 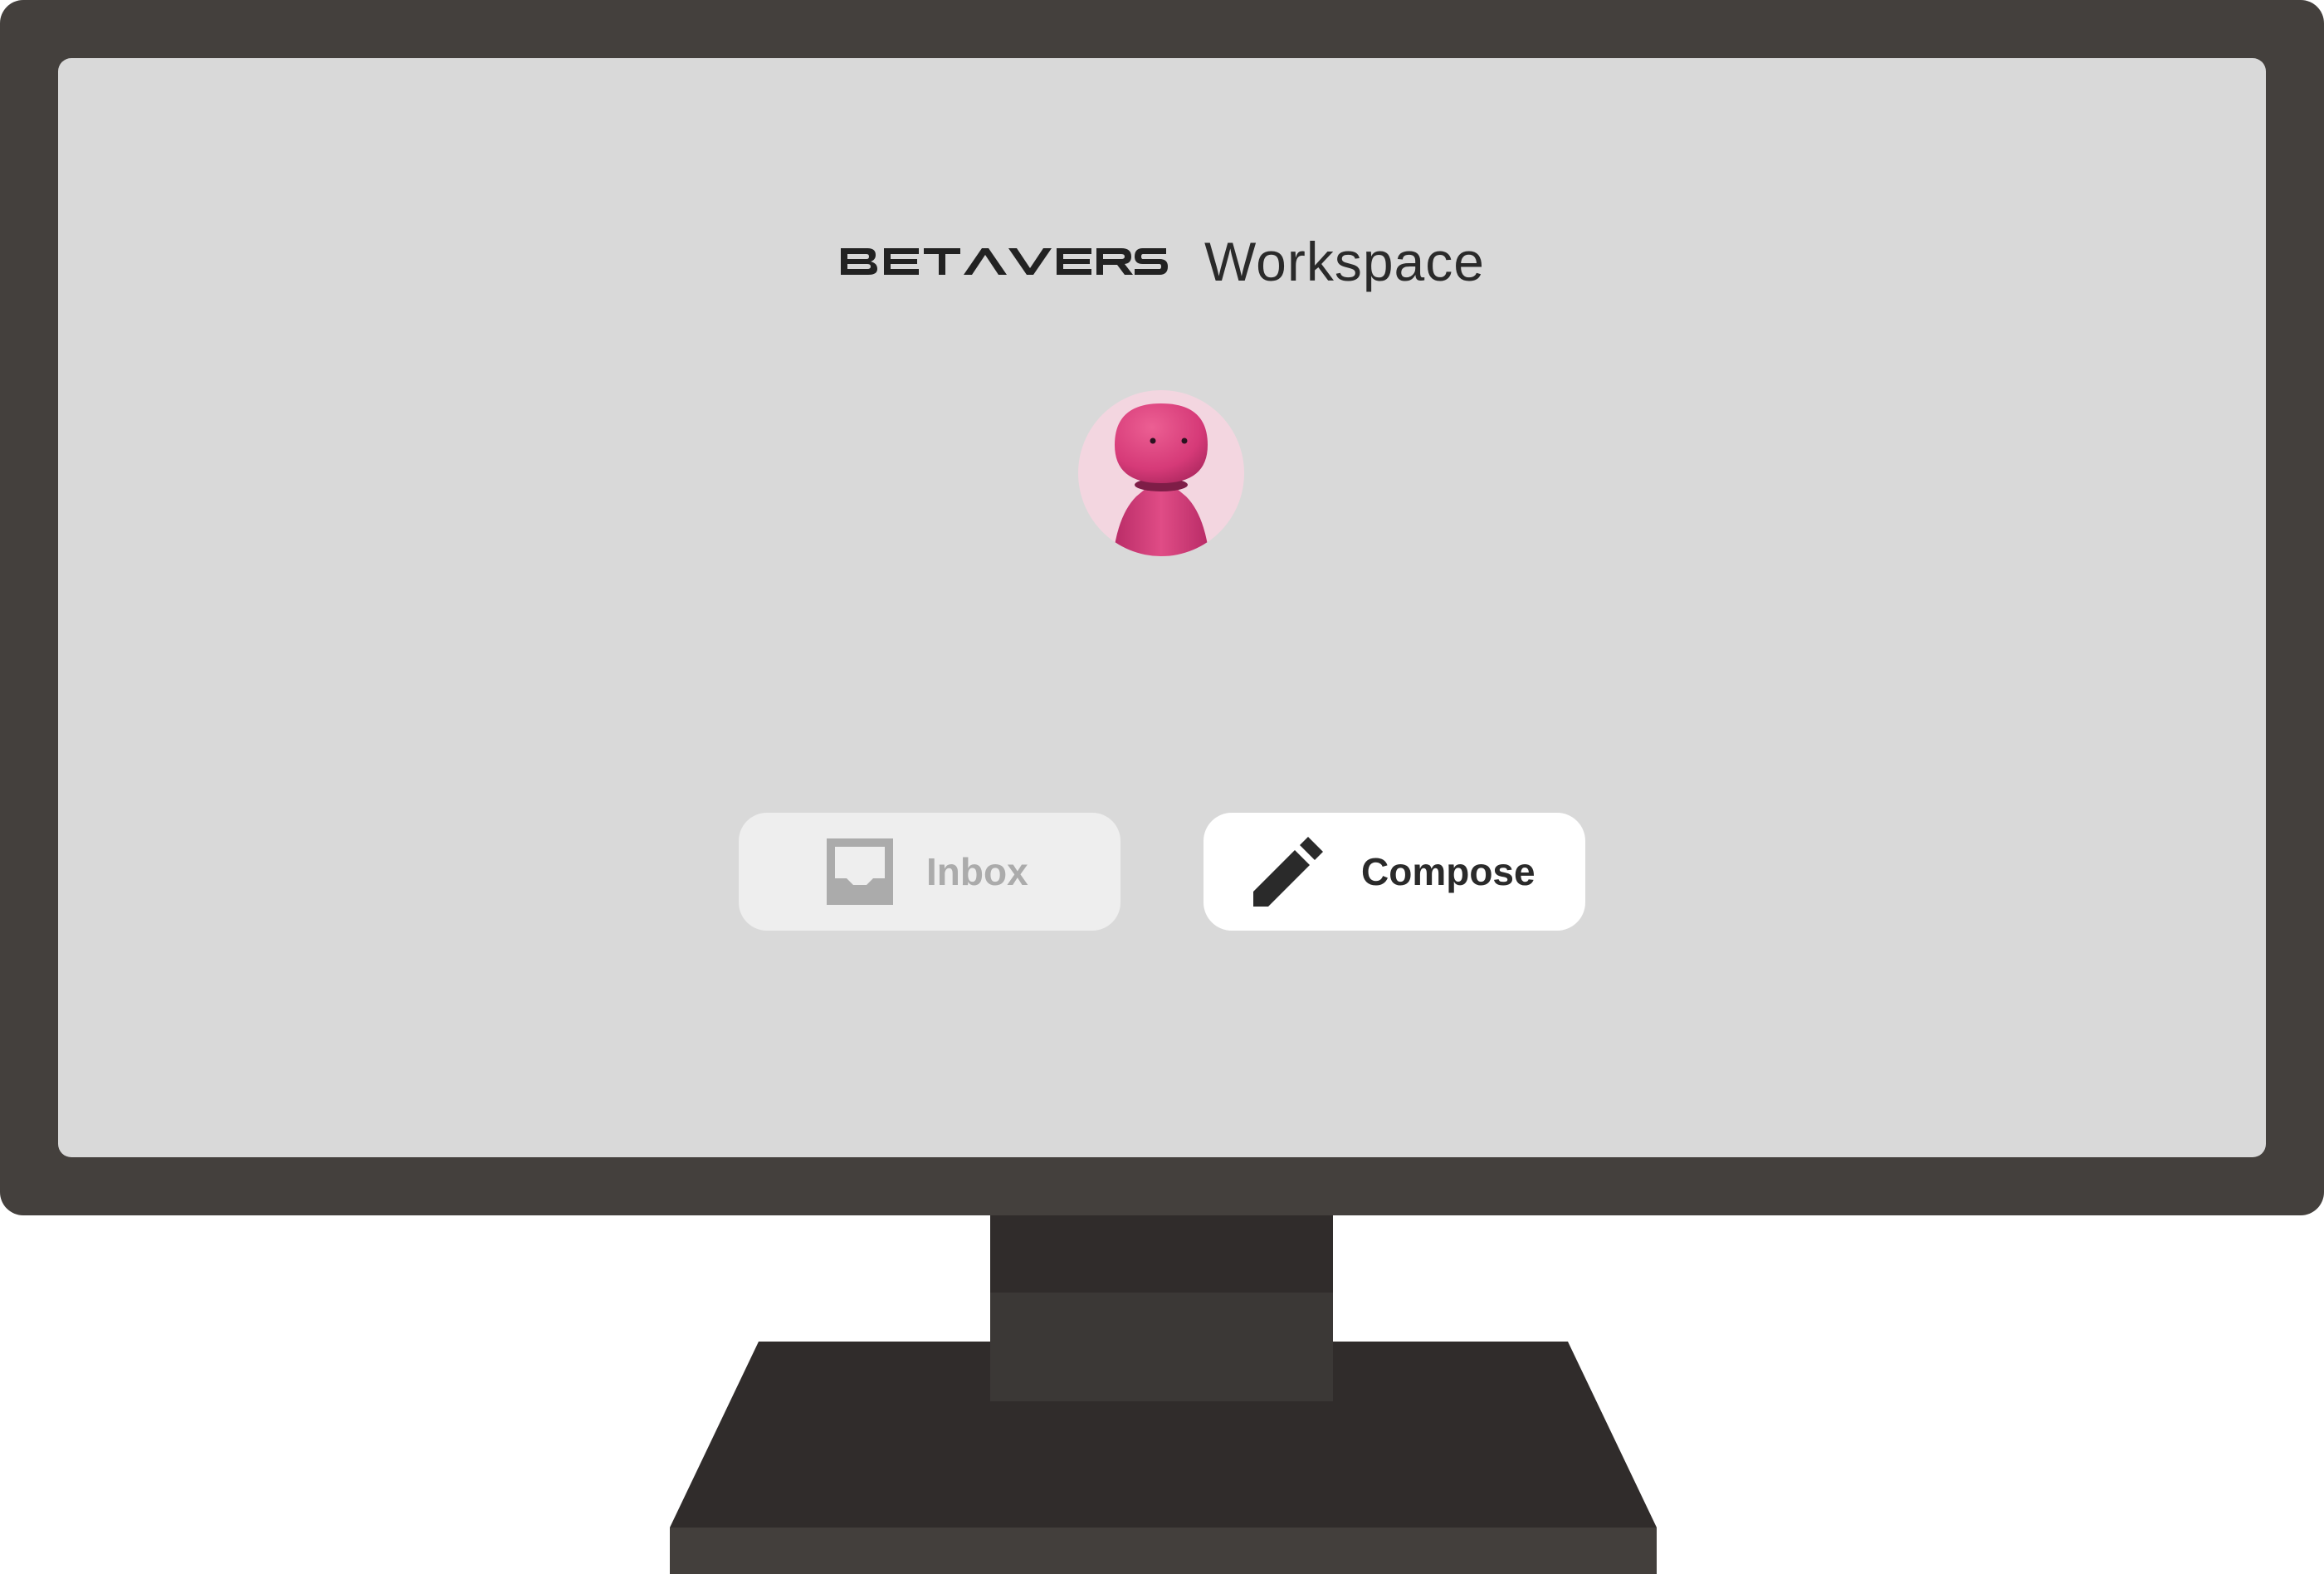 What do you see at coordinates (1344, 261) in the screenshot?
I see `workspace-title: Workspace` at bounding box center [1344, 261].